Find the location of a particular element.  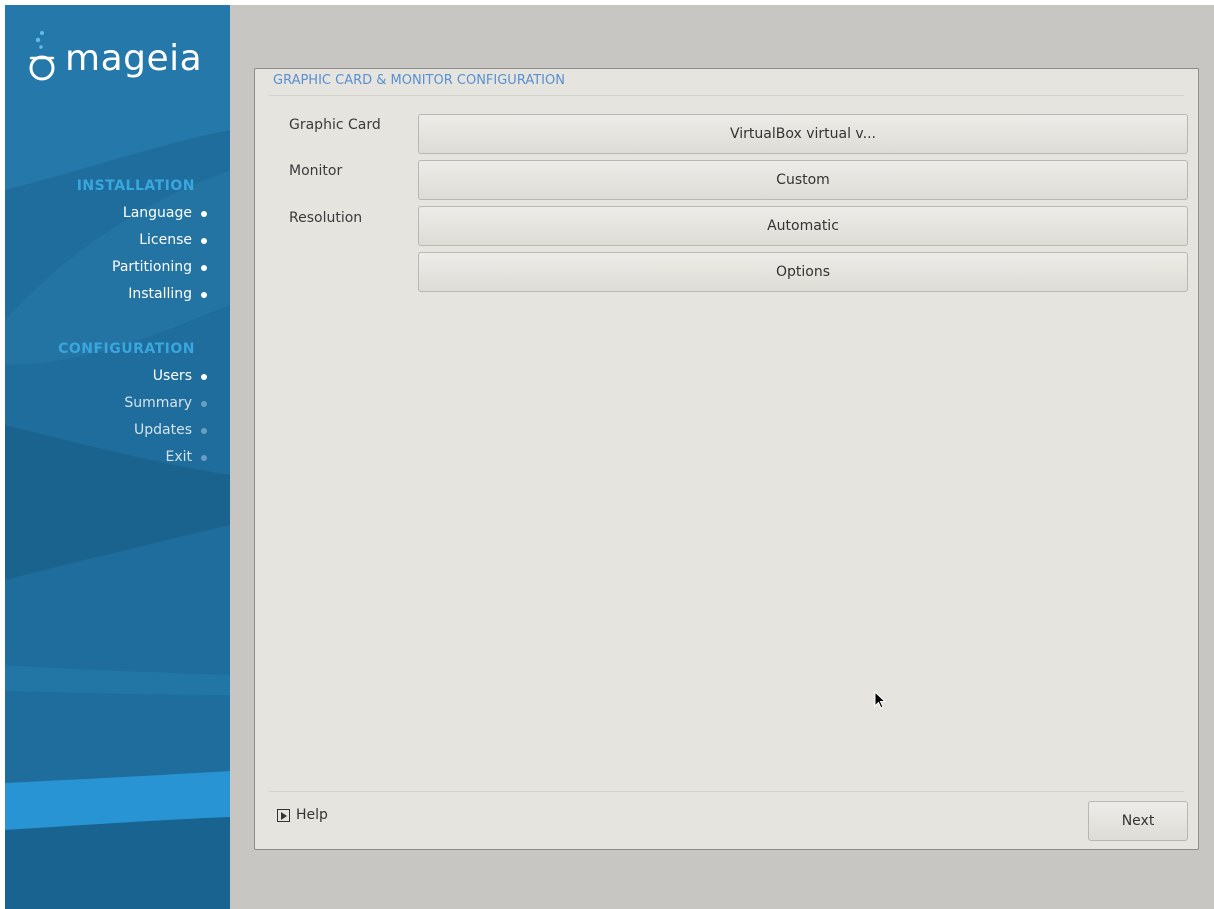

sidebar-section-installation: INSTALLATION is located at coordinates (135, 186).